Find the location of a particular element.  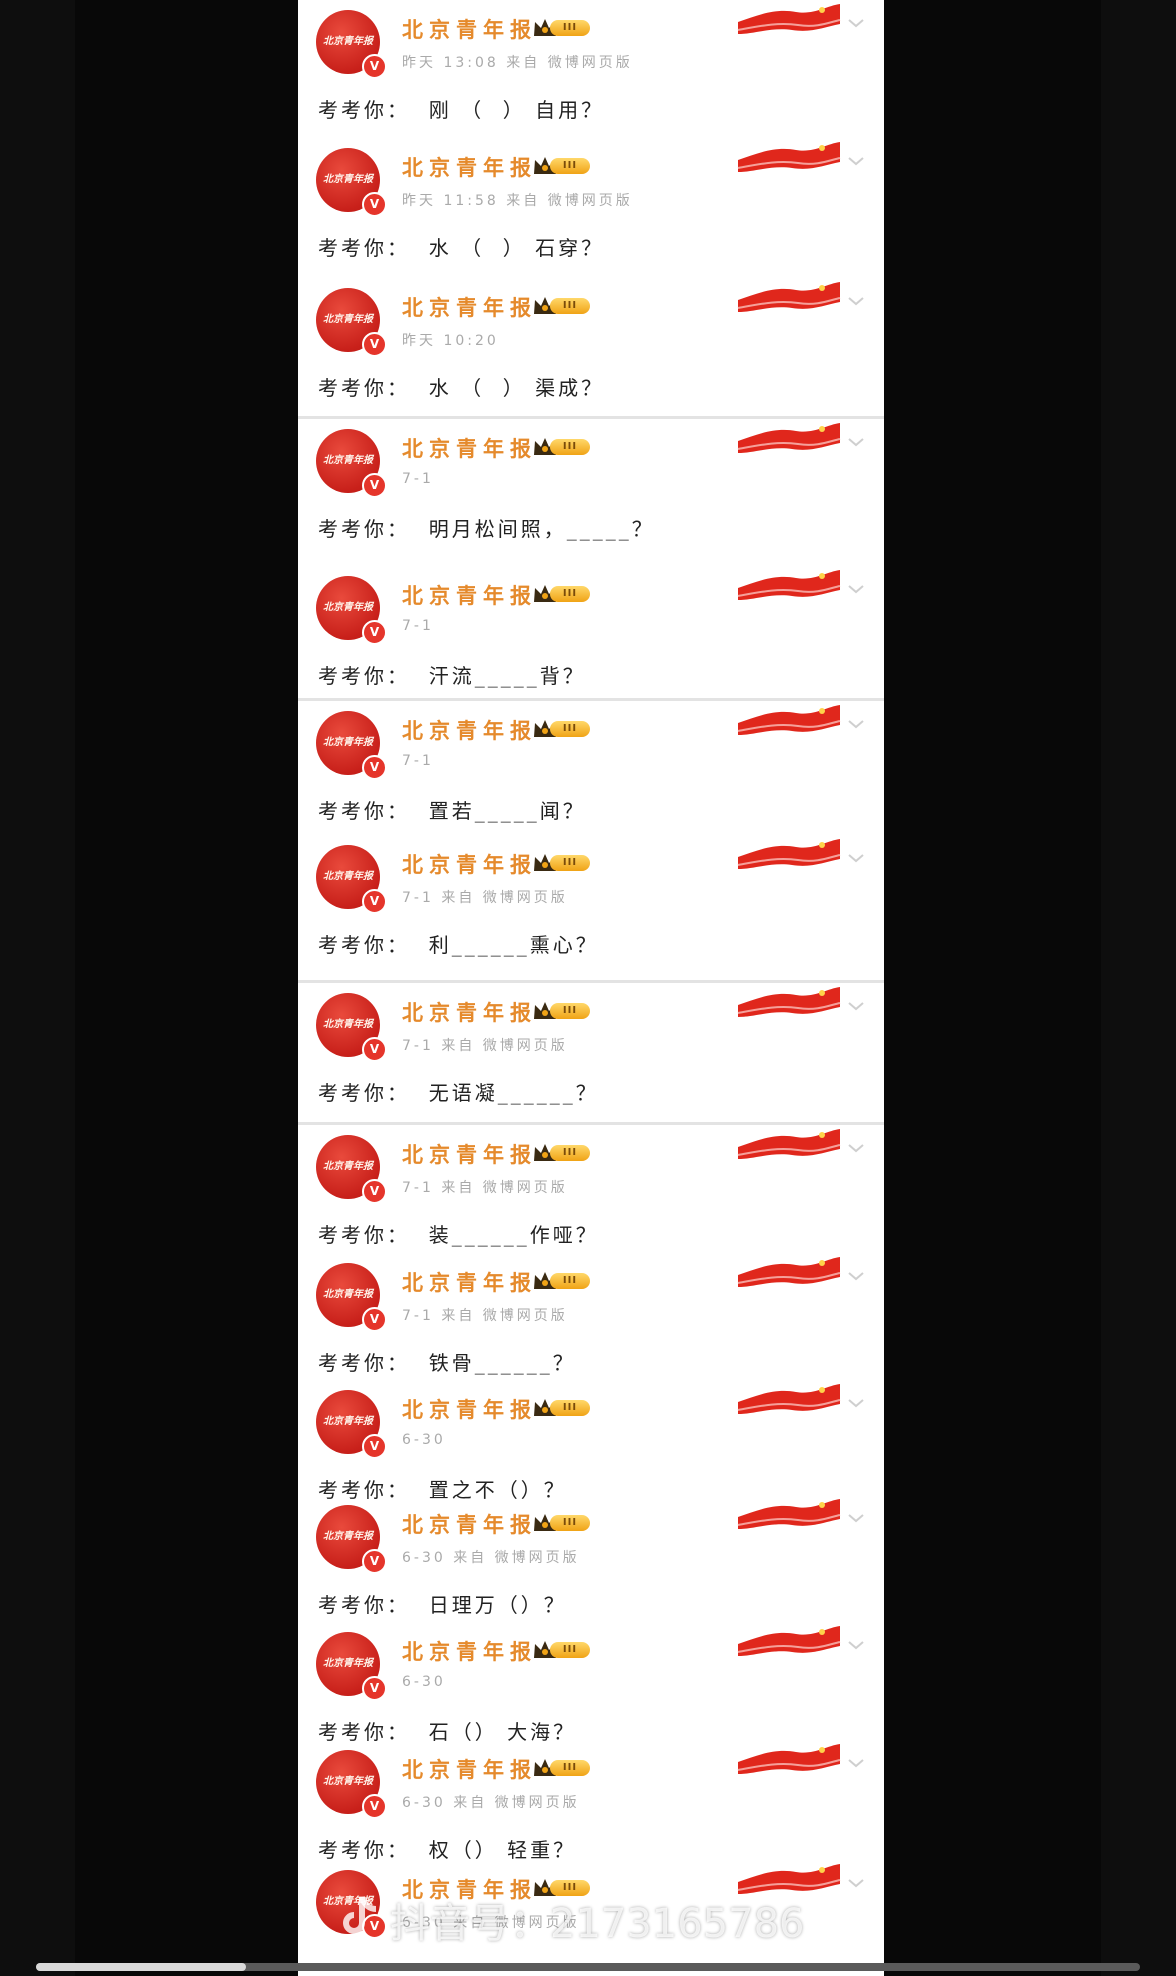

post-question-text: 考考你： 刚 （ ） 自用？ is located at coordinates (461, 110).